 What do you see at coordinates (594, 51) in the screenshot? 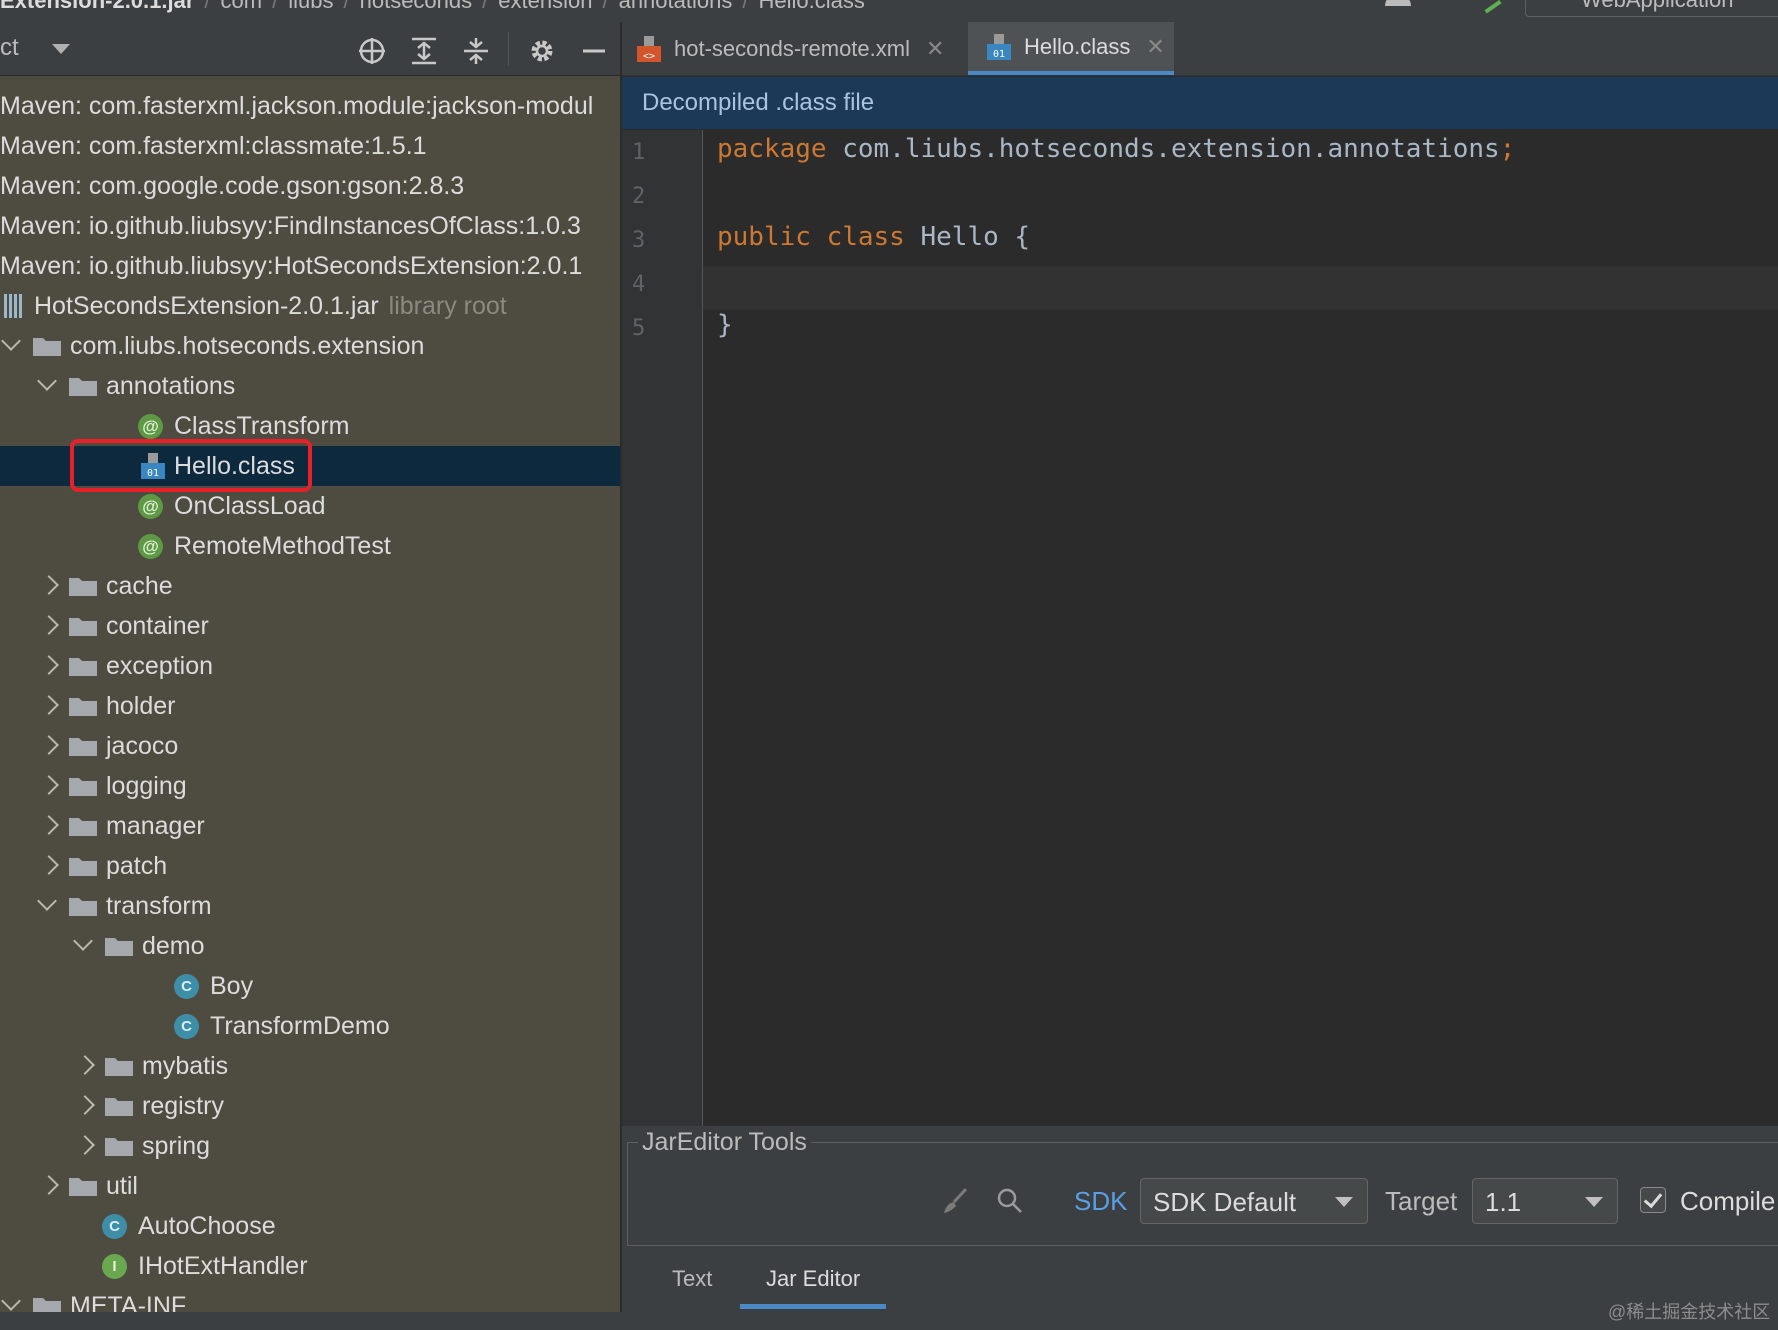
I see `minimize-icon` at bounding box center [594, 51].